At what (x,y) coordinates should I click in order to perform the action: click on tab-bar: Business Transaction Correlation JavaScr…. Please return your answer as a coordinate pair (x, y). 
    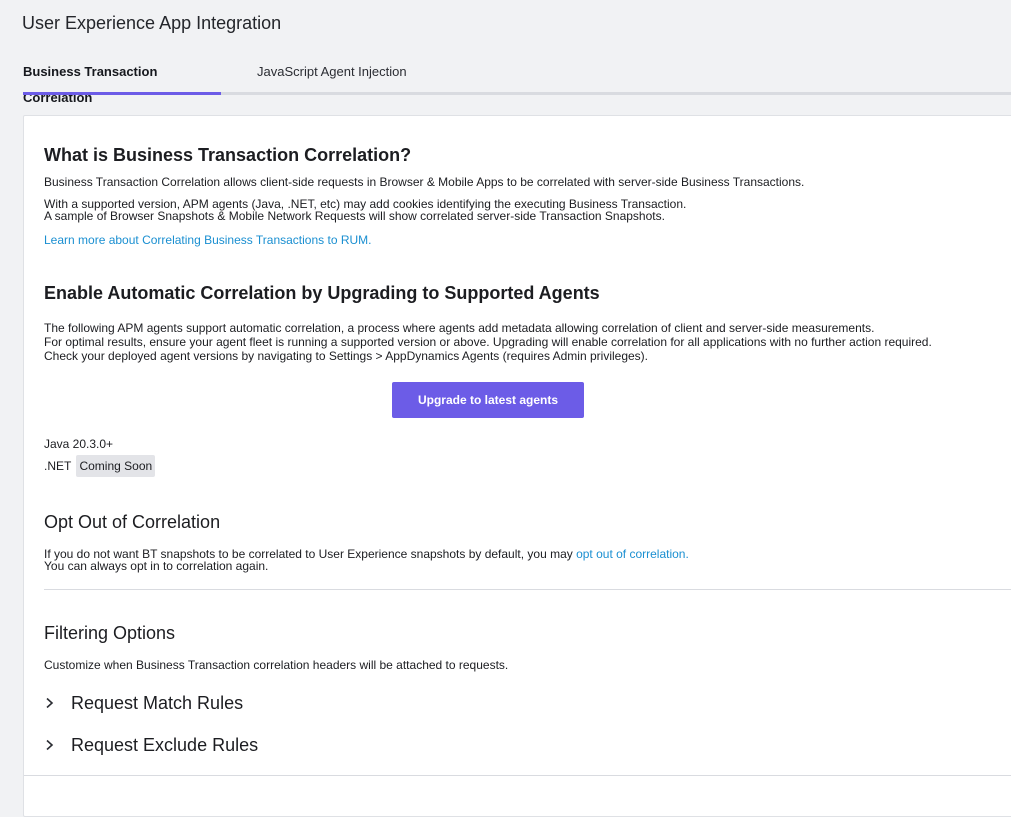
    Looking at the image, I should click on (517, 82).